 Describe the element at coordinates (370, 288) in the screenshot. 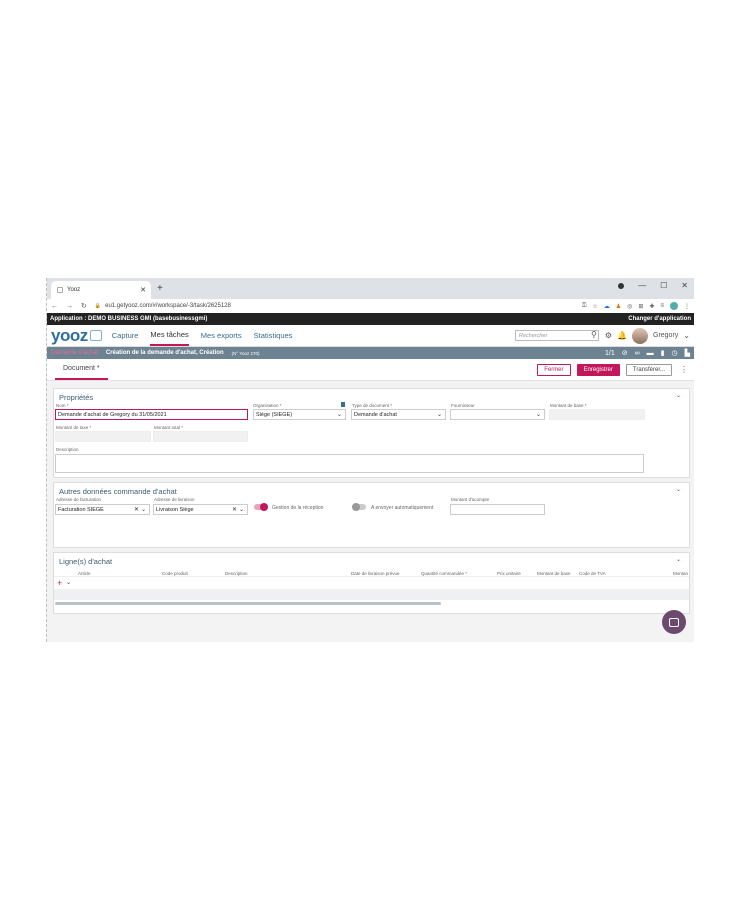

I see `browser-tabbar: Yooz ✕ + — ☐ ✕` at that location.